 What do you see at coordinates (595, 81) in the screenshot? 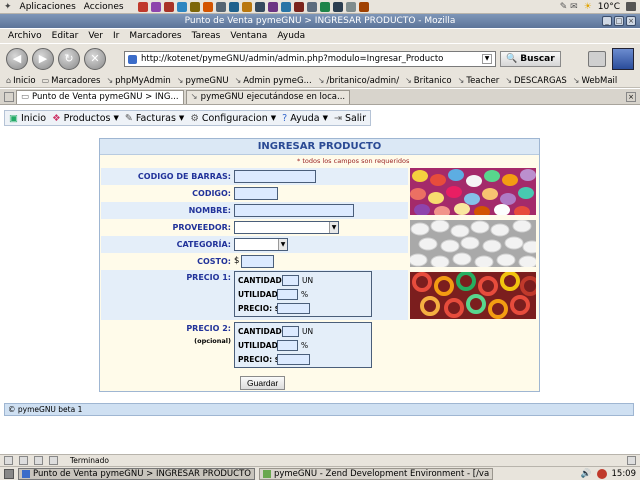
I see `bookmark-webmail: ↘ WebMail` at bounding box center [595, 81].